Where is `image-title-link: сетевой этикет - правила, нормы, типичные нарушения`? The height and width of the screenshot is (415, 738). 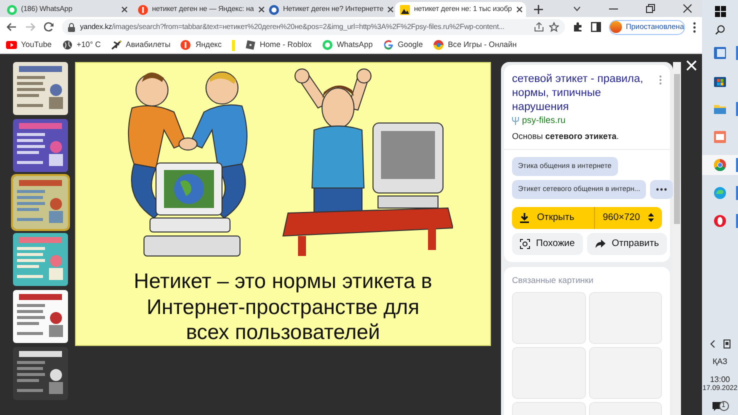
image-title-link: сетевой этикет - правила, нормы, типичные нарушения is located at coordinates (585, 93).